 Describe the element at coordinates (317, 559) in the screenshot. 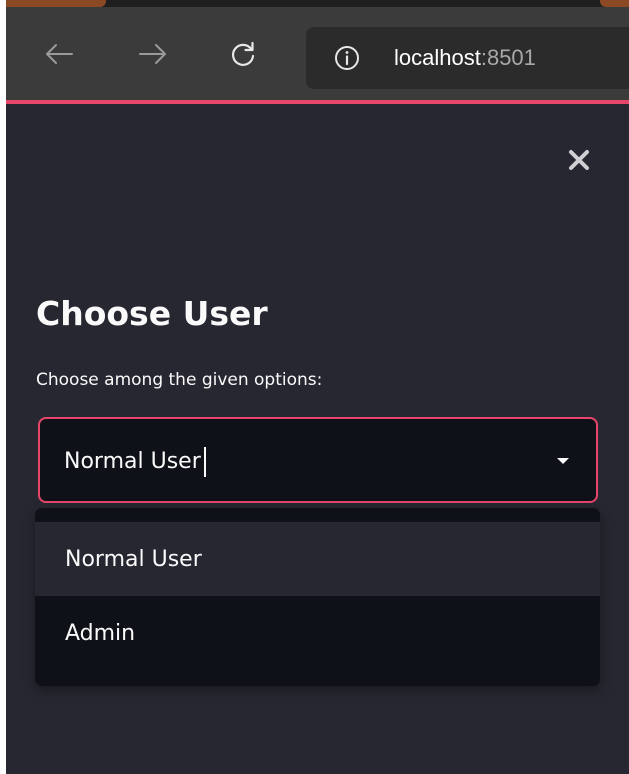

I see `dropdown-option-normal-user: Normal User` at that location.